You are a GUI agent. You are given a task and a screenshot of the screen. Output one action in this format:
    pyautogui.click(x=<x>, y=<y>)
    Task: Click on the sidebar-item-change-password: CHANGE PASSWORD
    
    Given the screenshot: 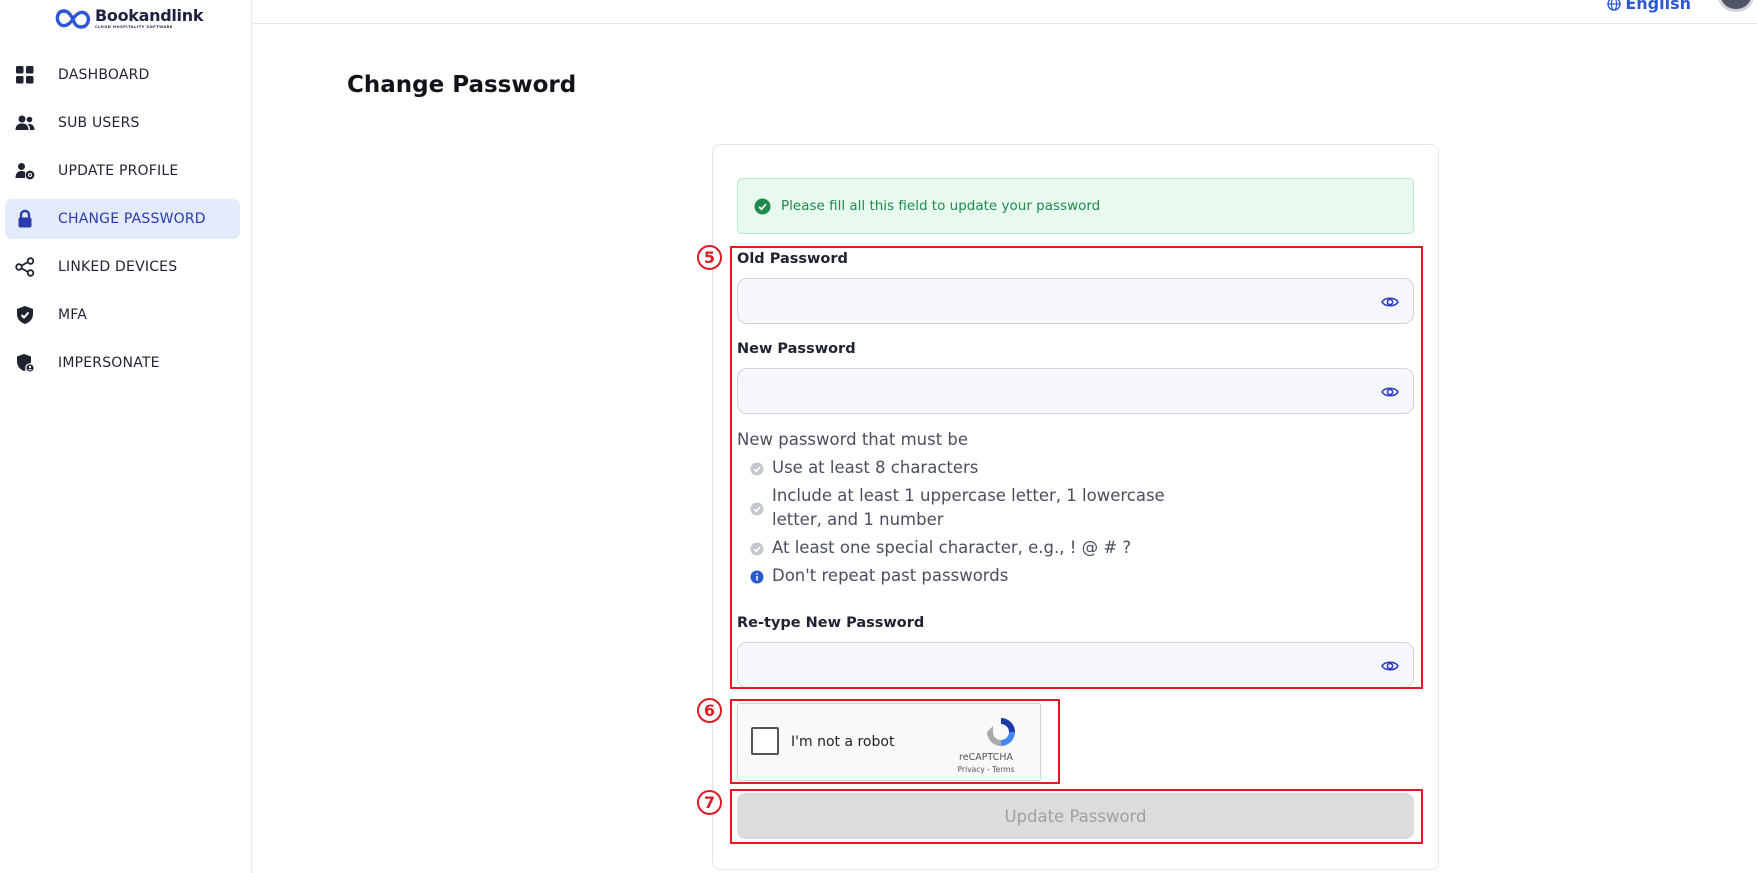 What is the action you would take?
    pyautogui.click(x=122, y=219)
    